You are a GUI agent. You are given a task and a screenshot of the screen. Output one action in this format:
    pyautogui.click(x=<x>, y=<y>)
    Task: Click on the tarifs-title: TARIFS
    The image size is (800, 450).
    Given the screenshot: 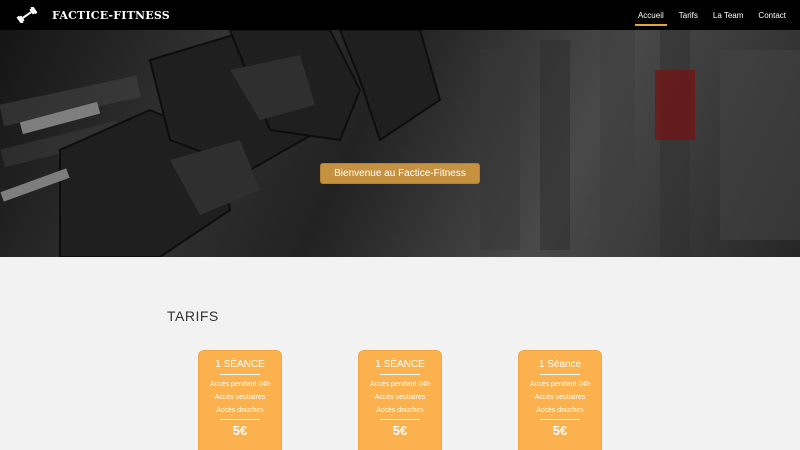 What is the action you would take?
    pyautogui.click(x=193, y=316)
    